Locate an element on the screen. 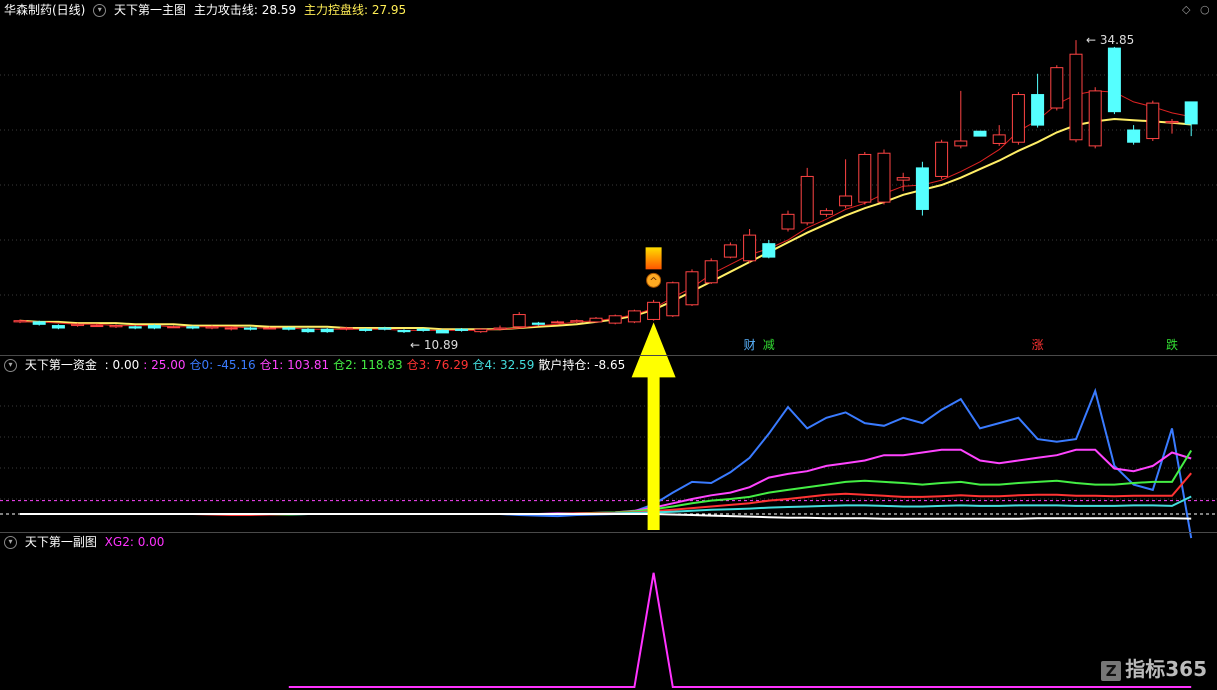 The height and width of the screenshot is (690, 1217). fund-legend-item: 仓0: -45.16 is located at coordinates (222, 365).